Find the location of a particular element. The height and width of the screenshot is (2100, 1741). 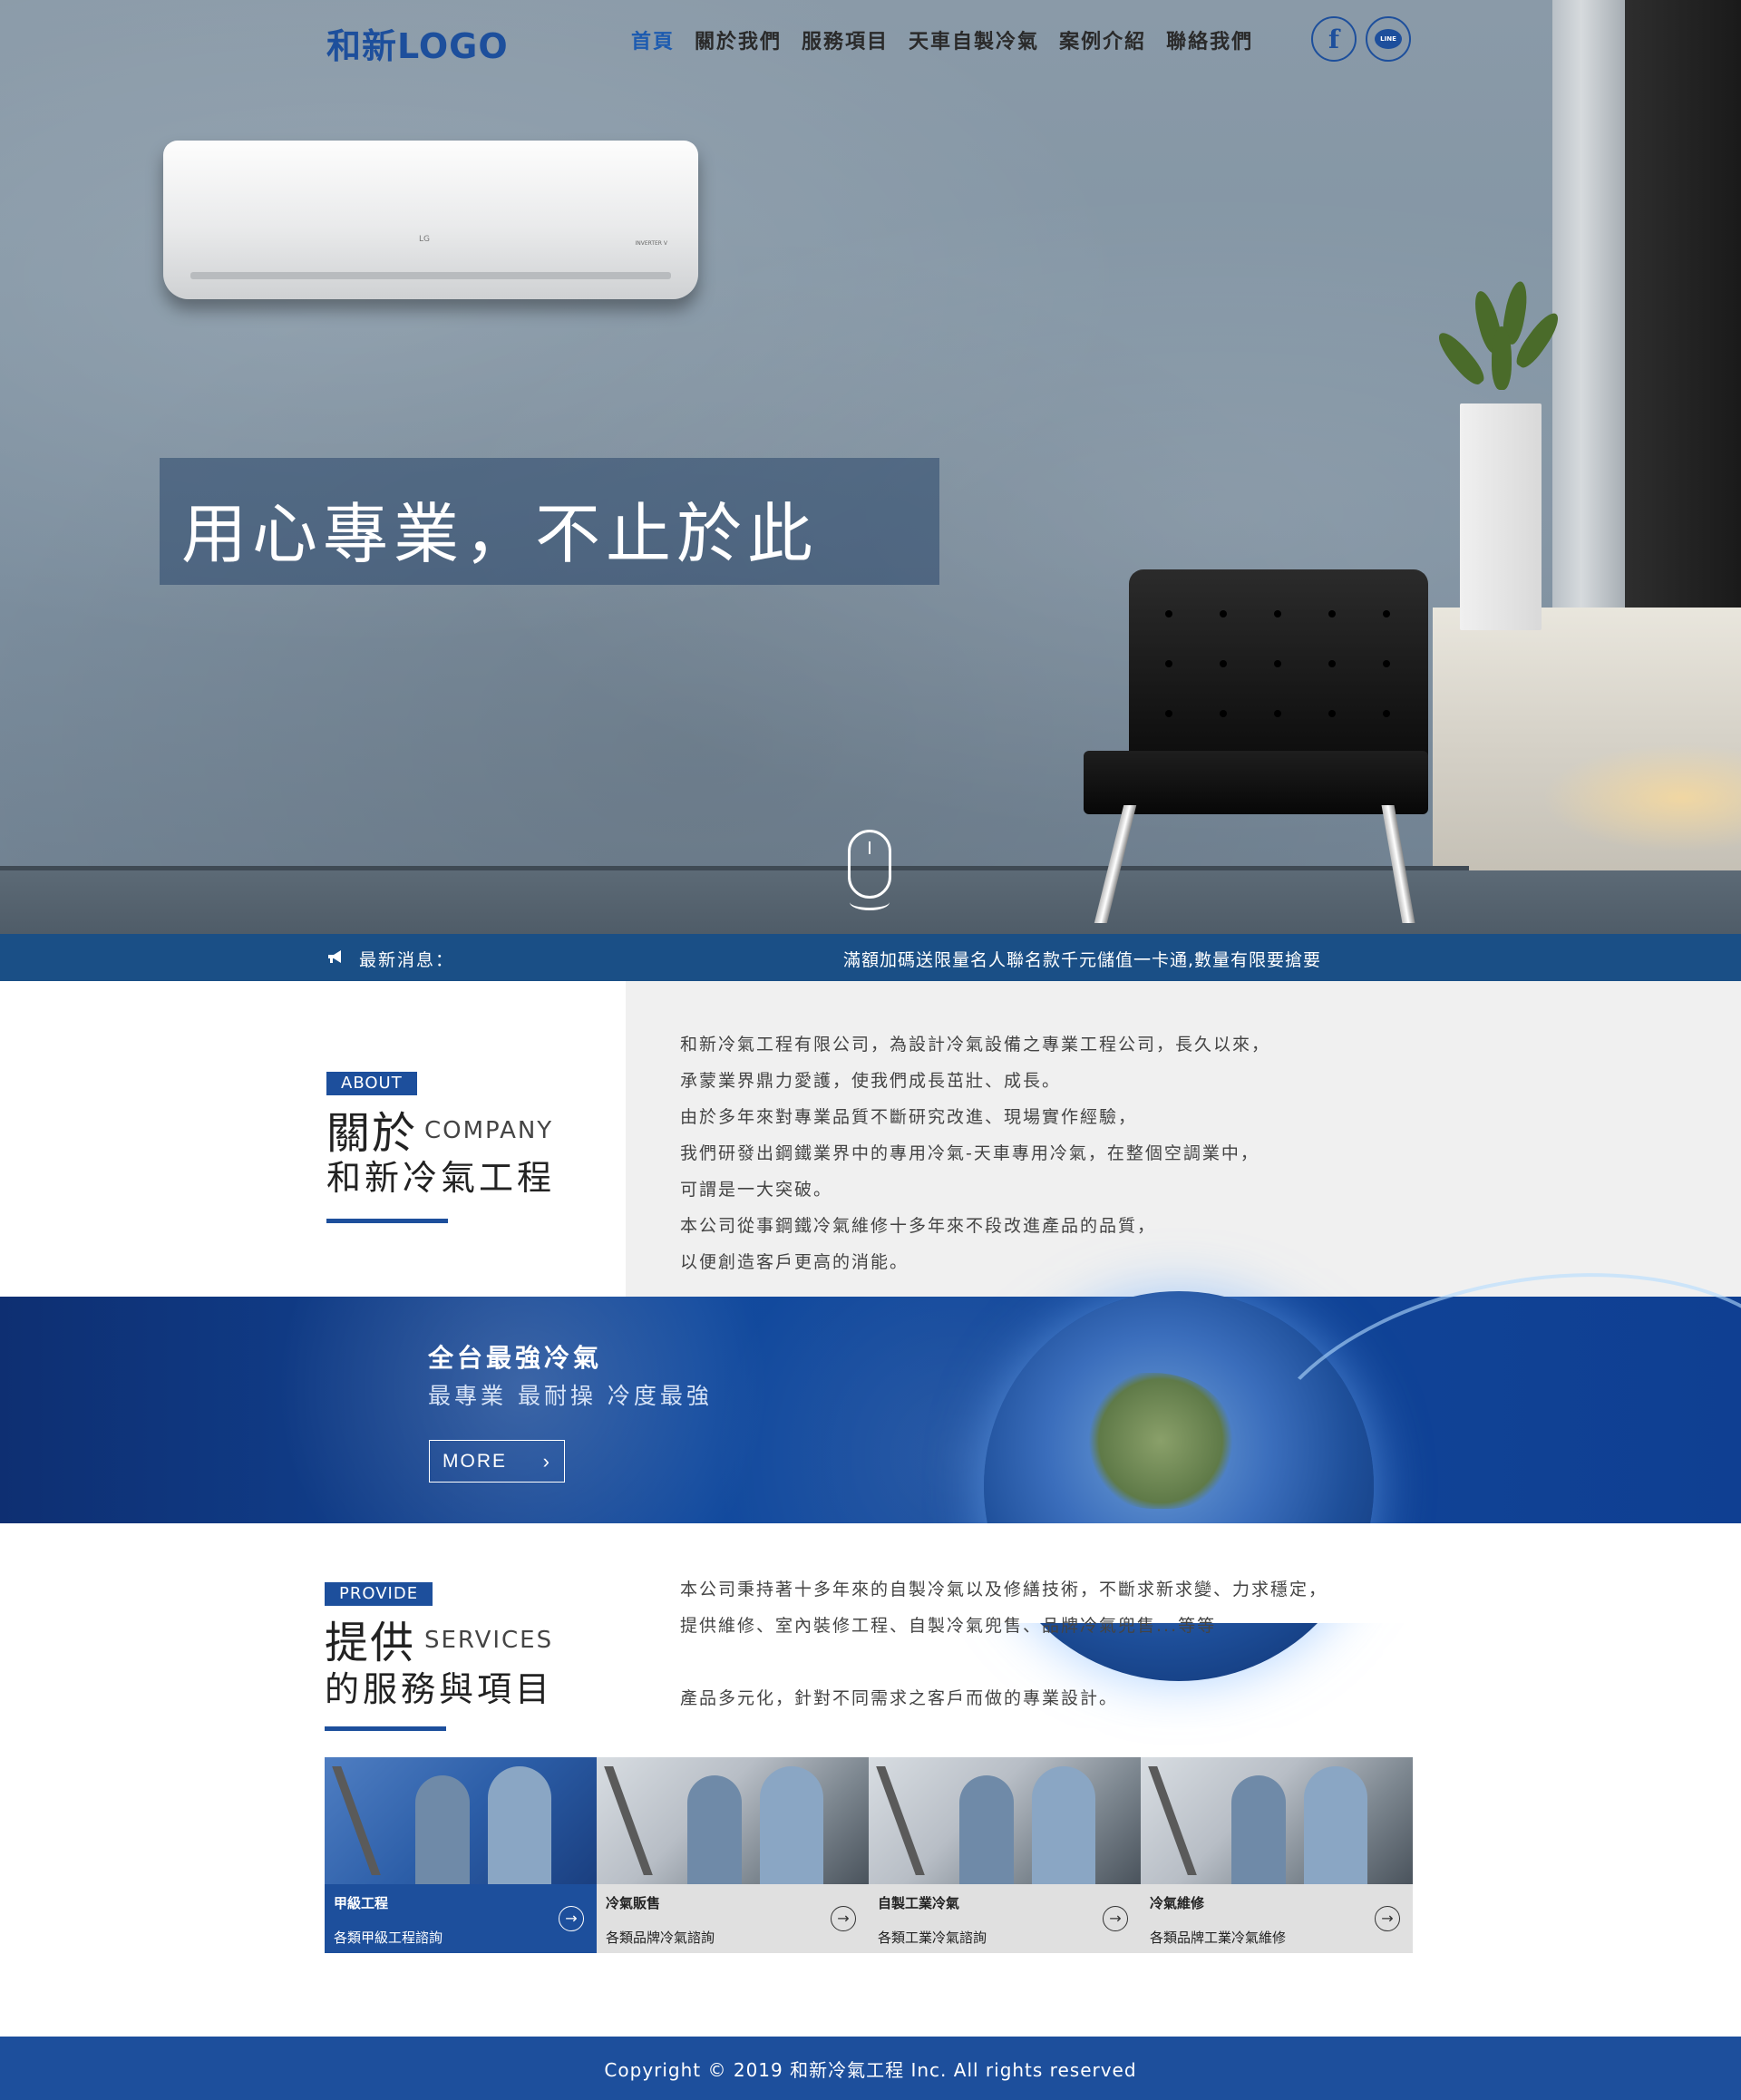

ac-model-label: INVERTER V is located at coordinates (651, 243).